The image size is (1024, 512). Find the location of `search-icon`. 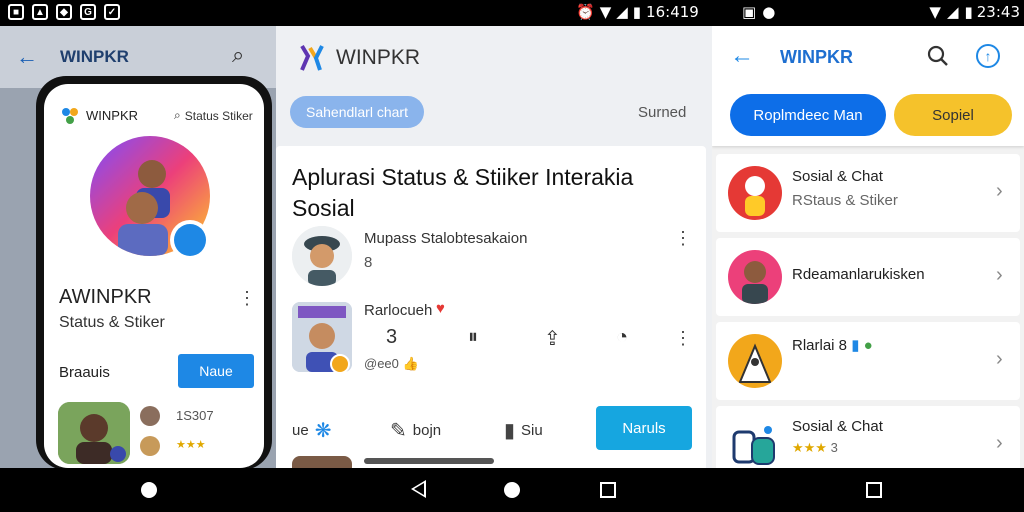

search-icon is located at coordinates (938, 56).